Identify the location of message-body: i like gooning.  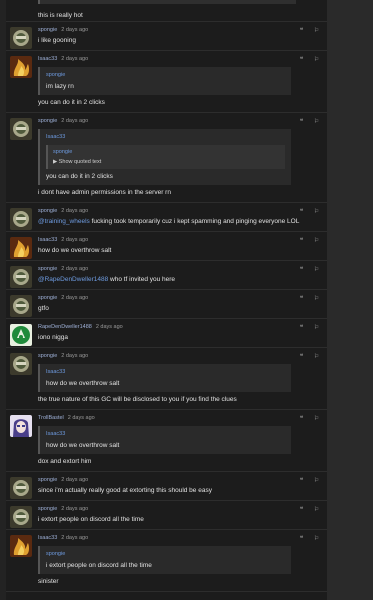
(57, 40).